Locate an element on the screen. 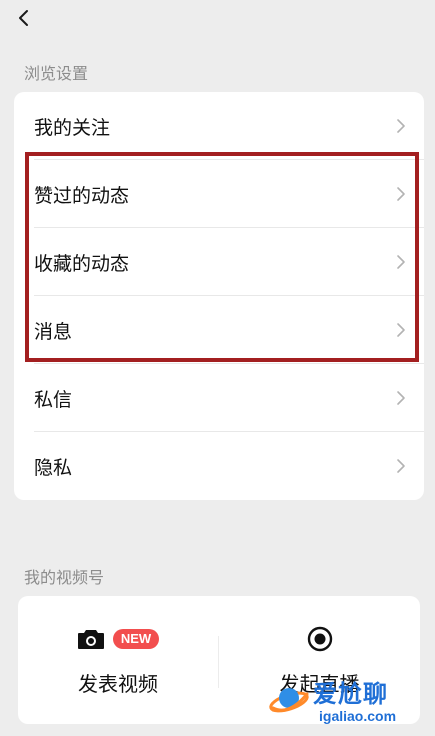 Image resolution: width=435 pixels, height=736 pixels. watermark: 爱尬聊 igaliao.com is located at coordinates (347, 701).